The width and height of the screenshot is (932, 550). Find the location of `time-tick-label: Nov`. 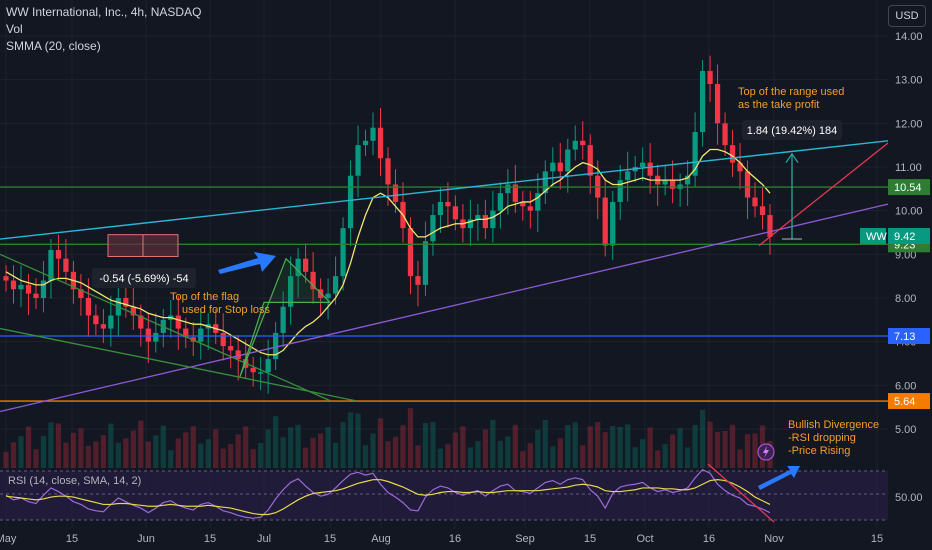

time-tick-label: Nov is located at coordinates (774, 539).